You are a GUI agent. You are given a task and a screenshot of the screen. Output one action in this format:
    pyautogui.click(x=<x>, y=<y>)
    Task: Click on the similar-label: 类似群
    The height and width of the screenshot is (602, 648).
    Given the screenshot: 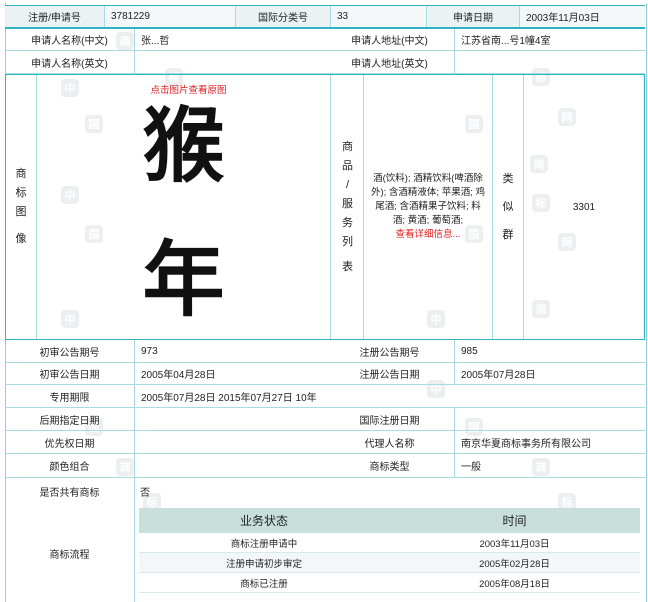 What is the action you would take?
    pyautogui.click(x=508, y=207)
    